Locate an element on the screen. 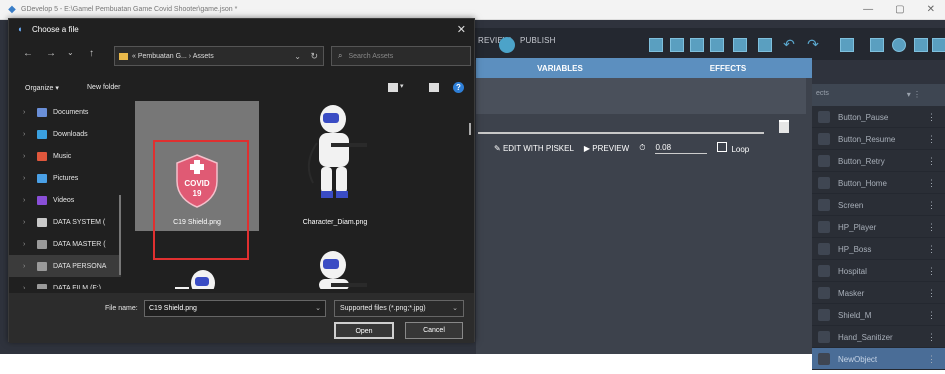 The image size is (945, 374). object-list-item: Button_Pause ⋮ is located at coordinates (878, 117).